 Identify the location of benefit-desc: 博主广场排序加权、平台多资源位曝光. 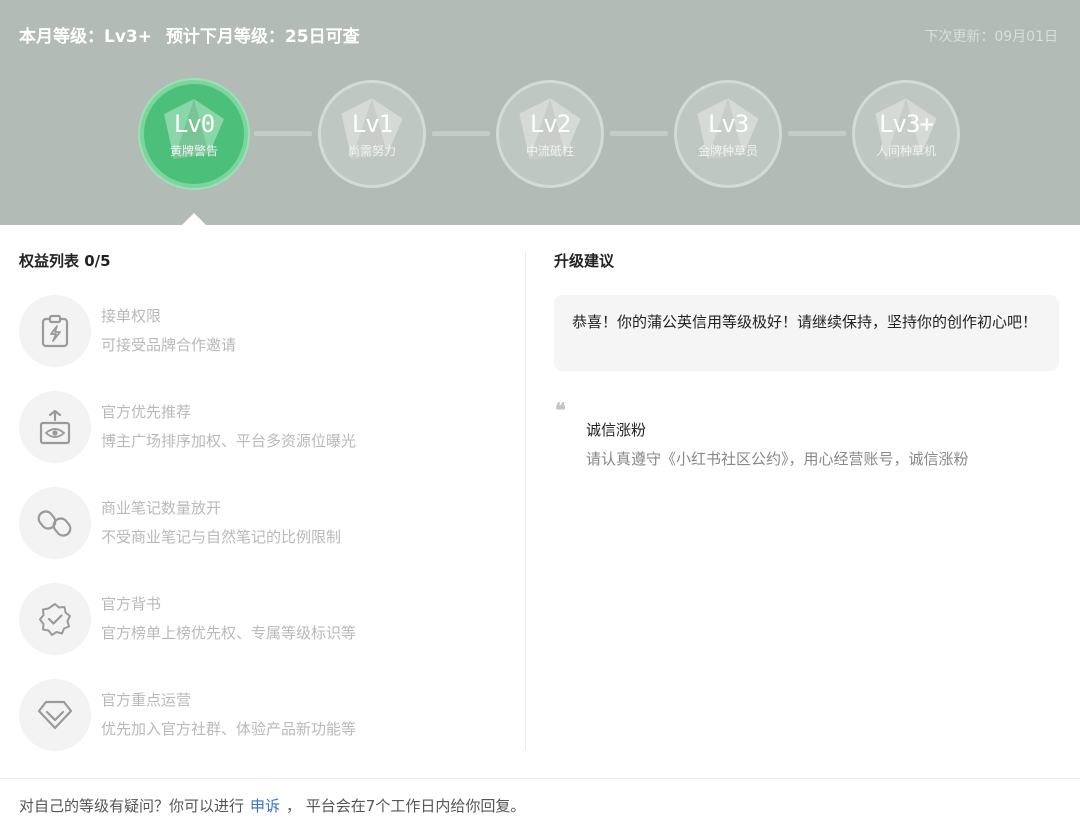
(229, 441).